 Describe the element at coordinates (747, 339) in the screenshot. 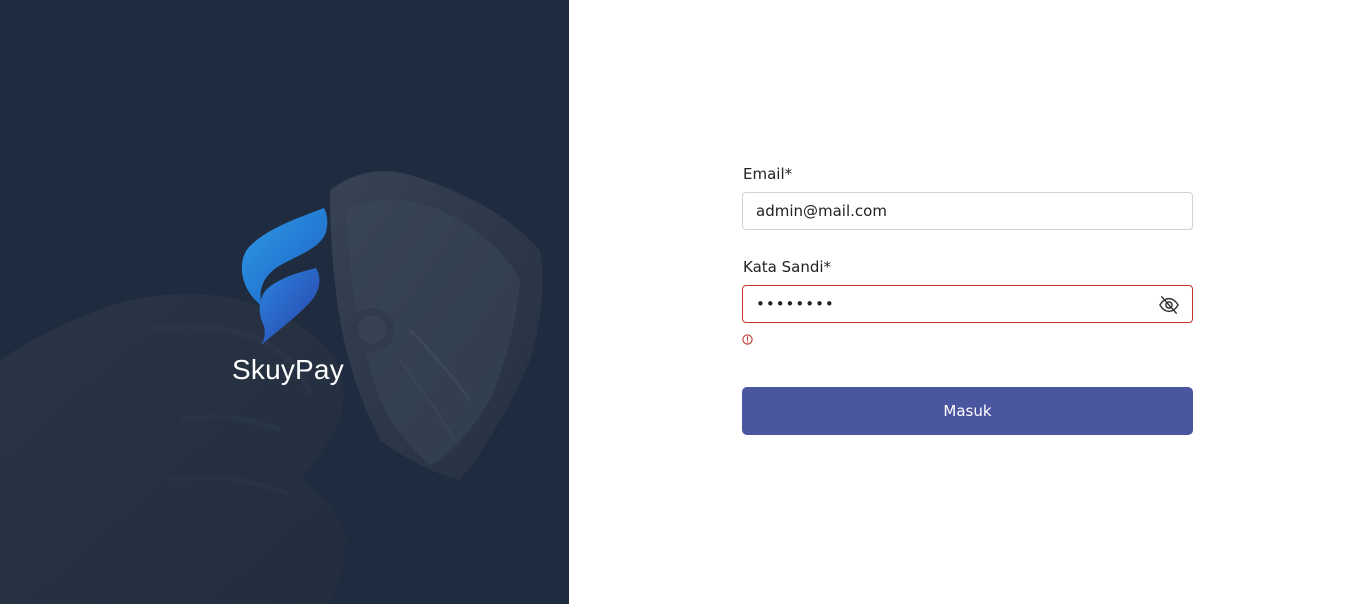

I see `error-circle-icon` at that location.